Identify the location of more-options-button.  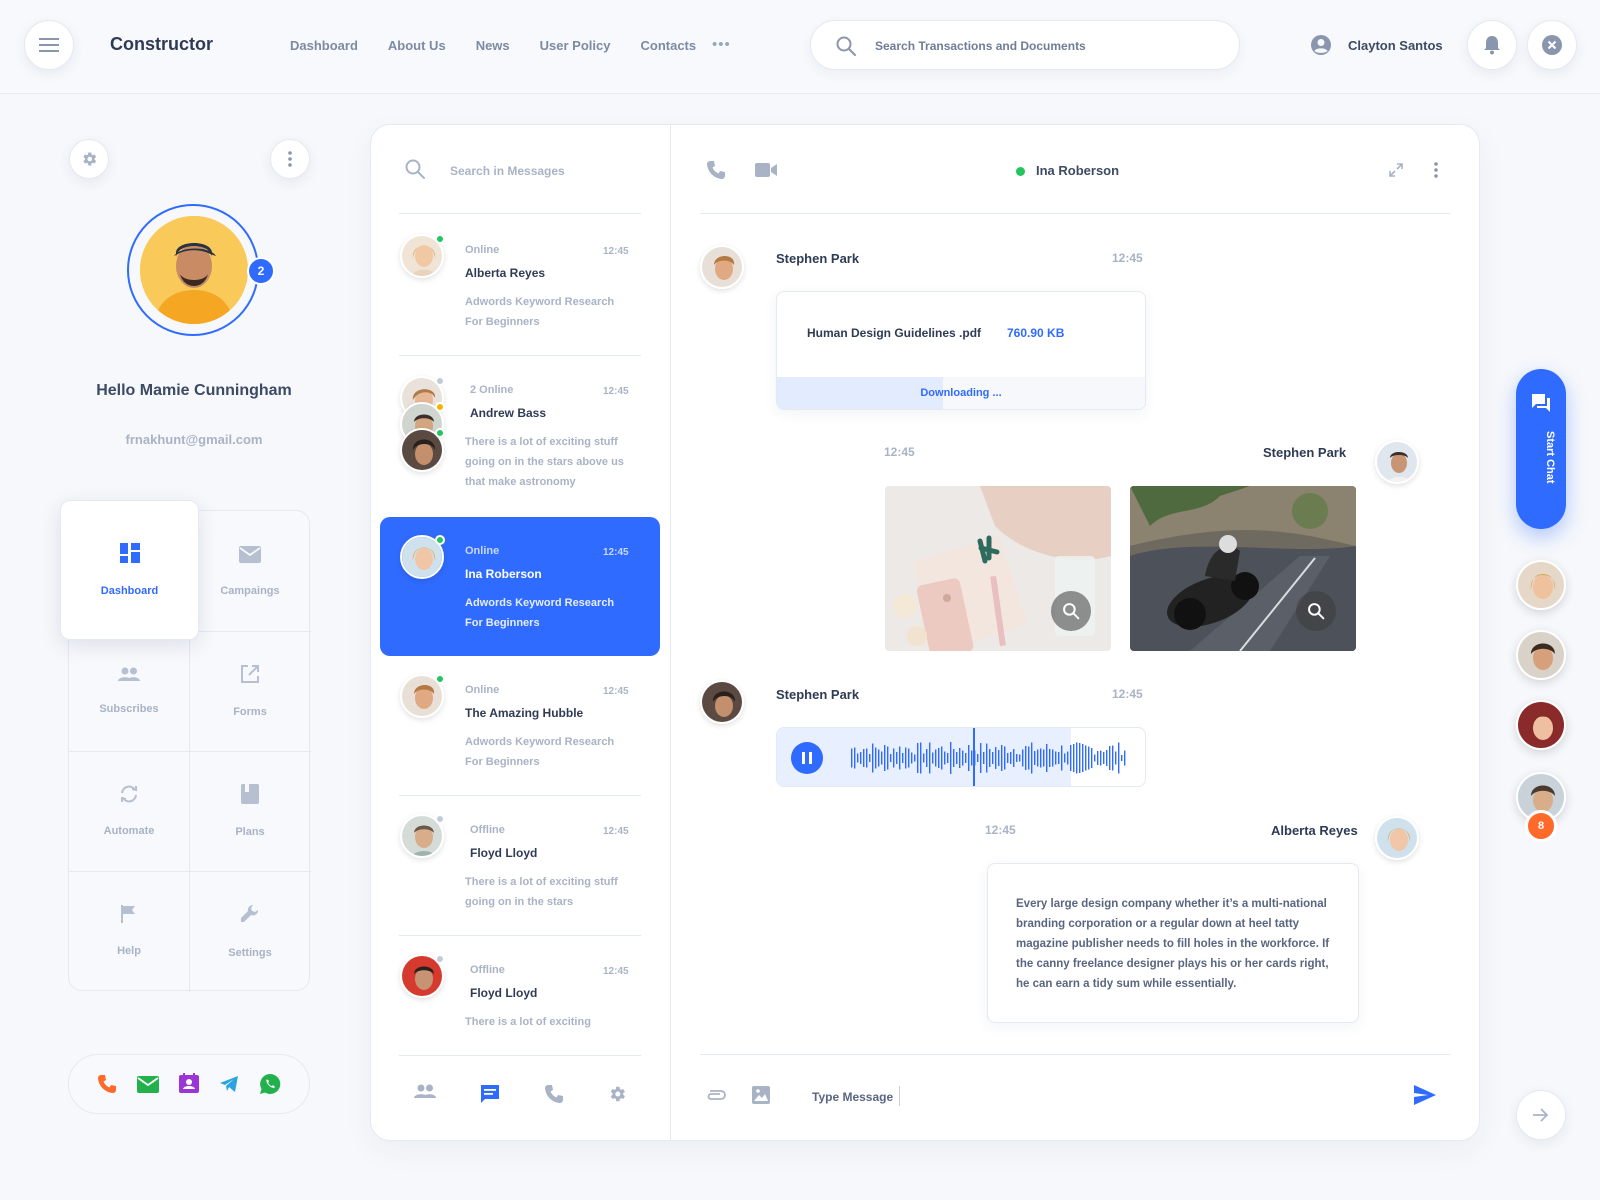
(290, 159).